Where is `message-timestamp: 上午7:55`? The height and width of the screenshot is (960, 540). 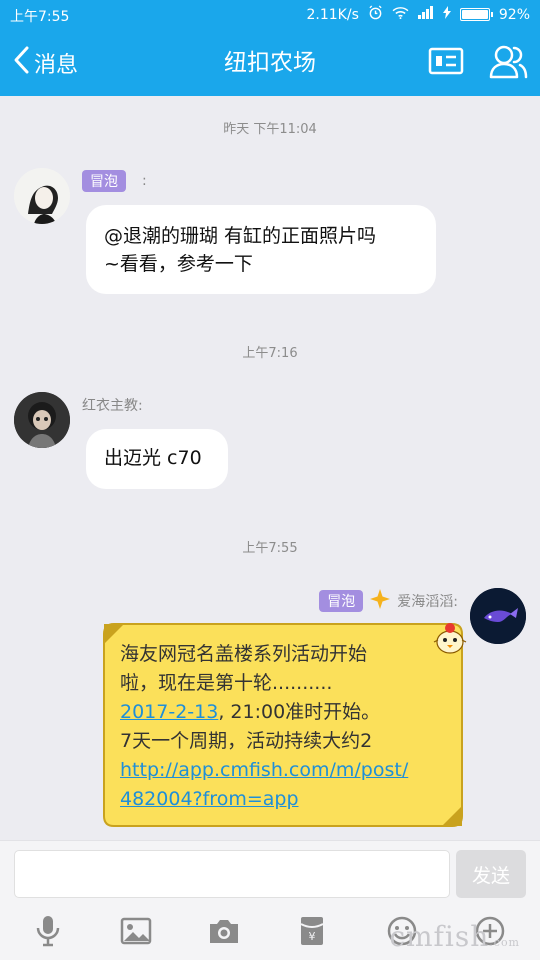 message-timestamp: 上午7:55 is located at coordinates (270, 548).